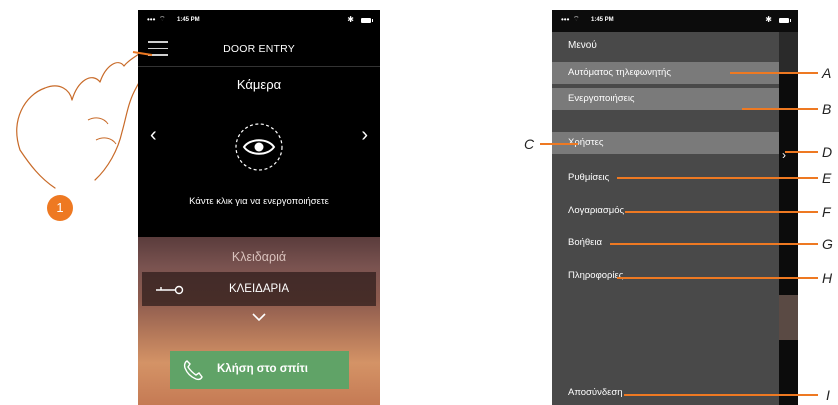 Image resolution: width=838 pixels, height=405 pixels. I want to click on callout-letter-g: G, so click(827, 244).